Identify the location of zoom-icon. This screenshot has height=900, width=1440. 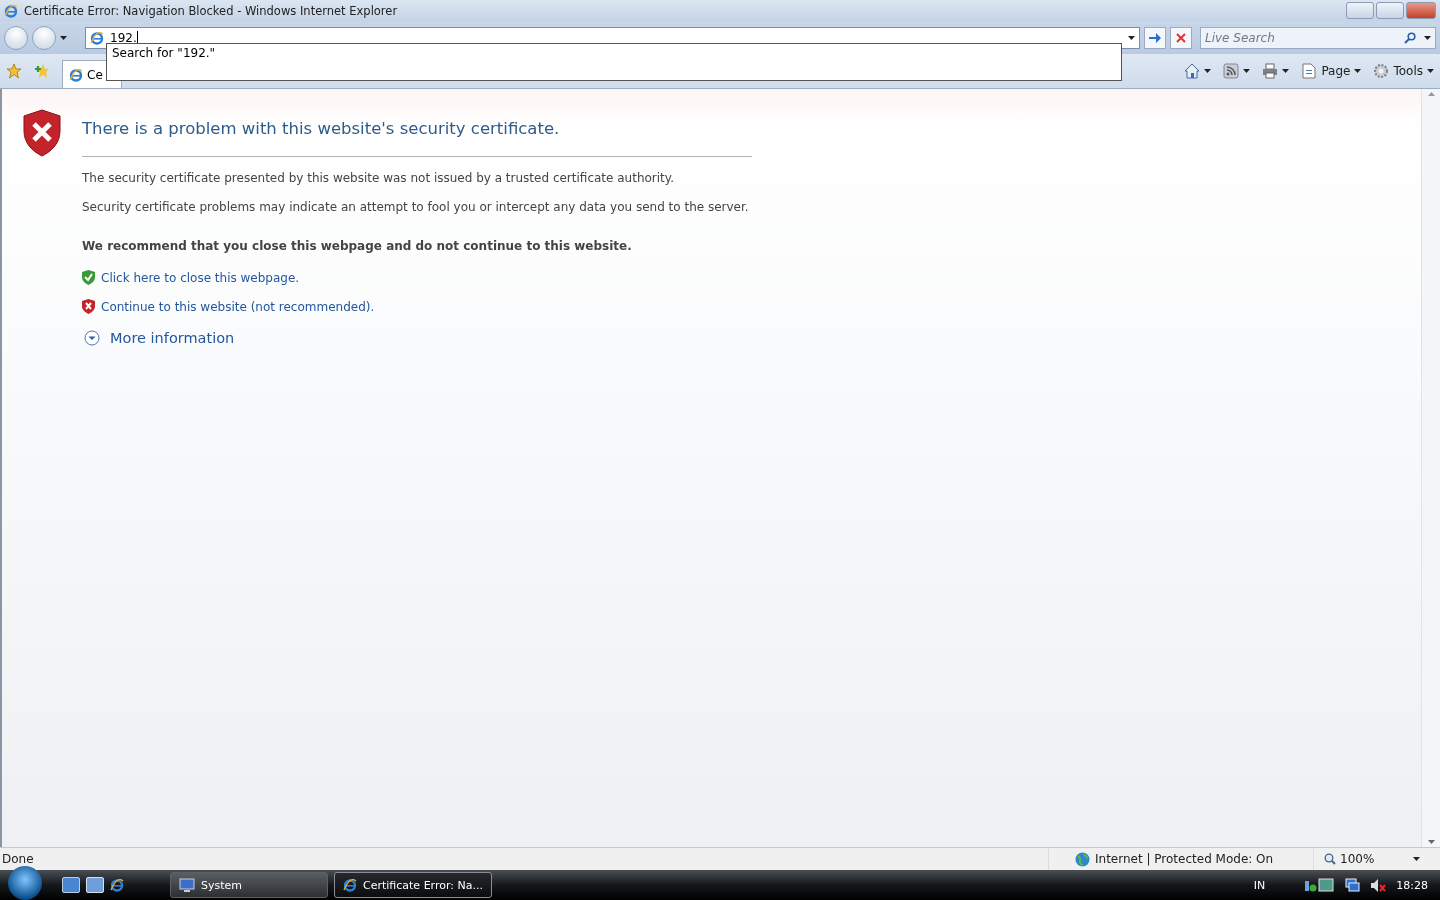
(1330, 859).